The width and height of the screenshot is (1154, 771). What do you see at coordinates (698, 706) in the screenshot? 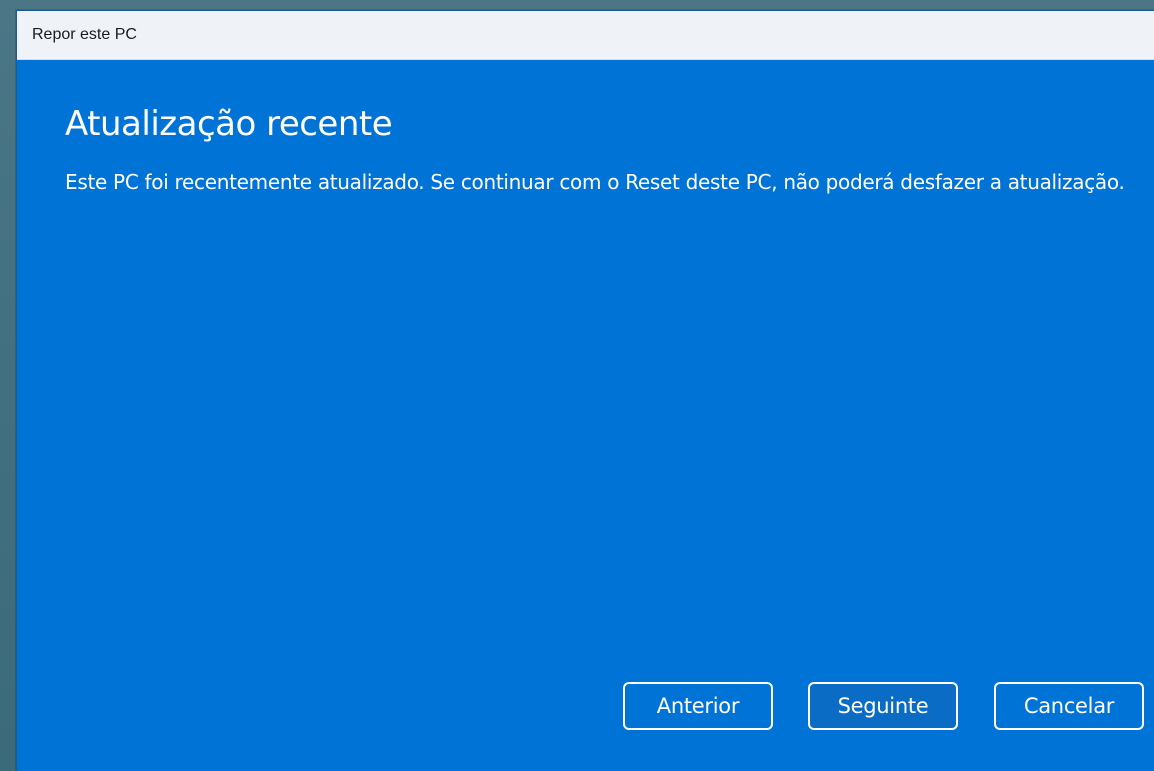
I see `previous-button: Anterior` at bounding box center [698, 706].